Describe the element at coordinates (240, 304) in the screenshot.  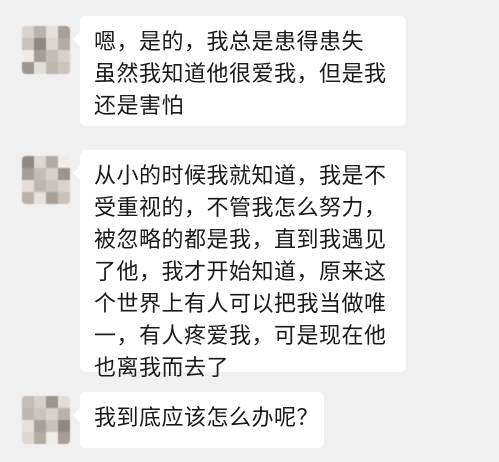
I see `message-text-line: 个世界上有人可以把我当做唯` at that location.